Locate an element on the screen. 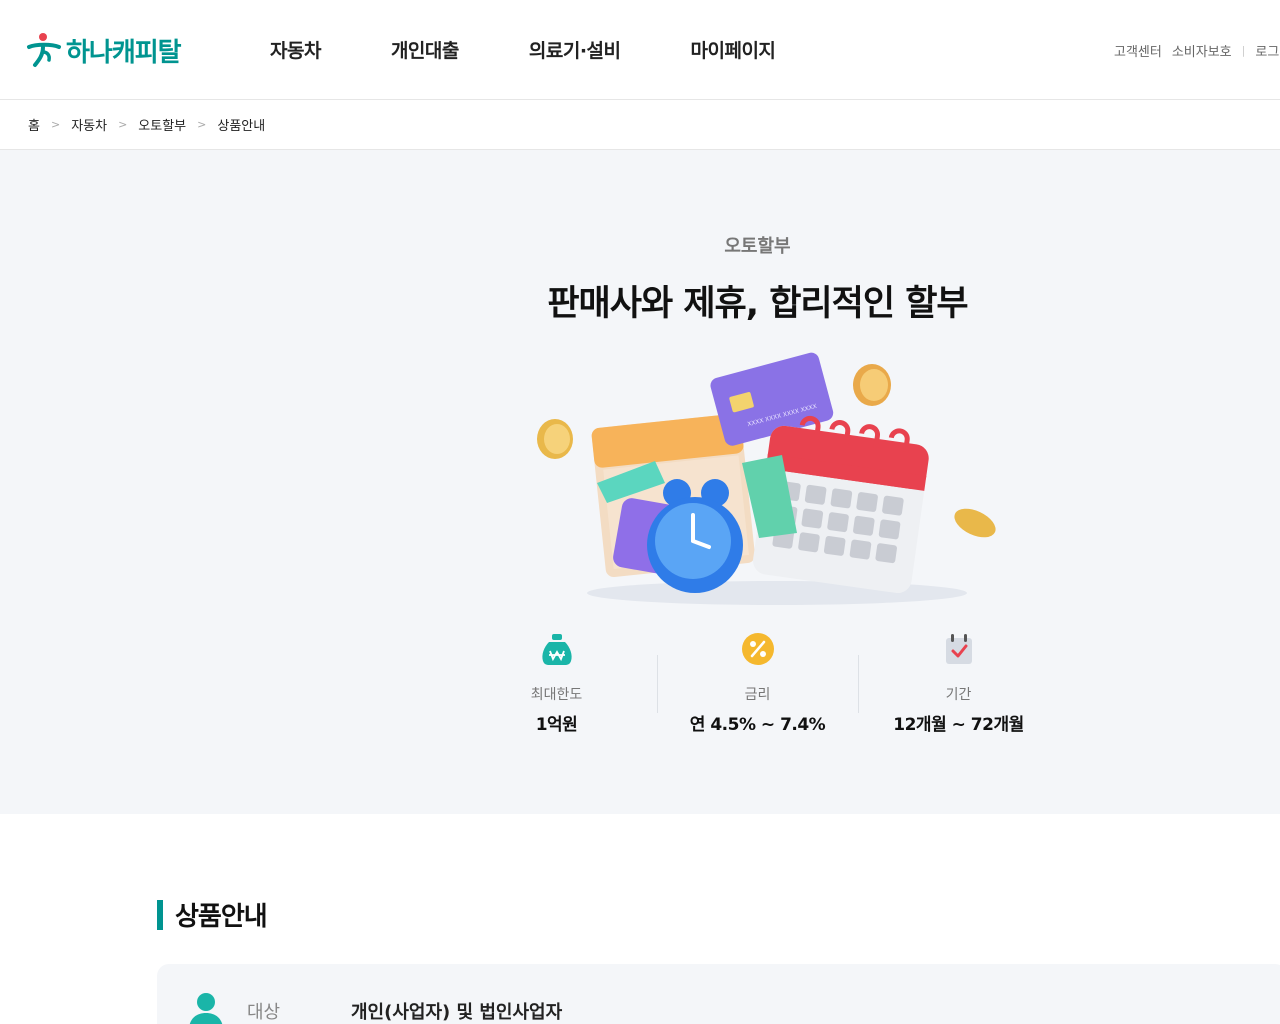  person-icon is located at coordinates (206, 1008).